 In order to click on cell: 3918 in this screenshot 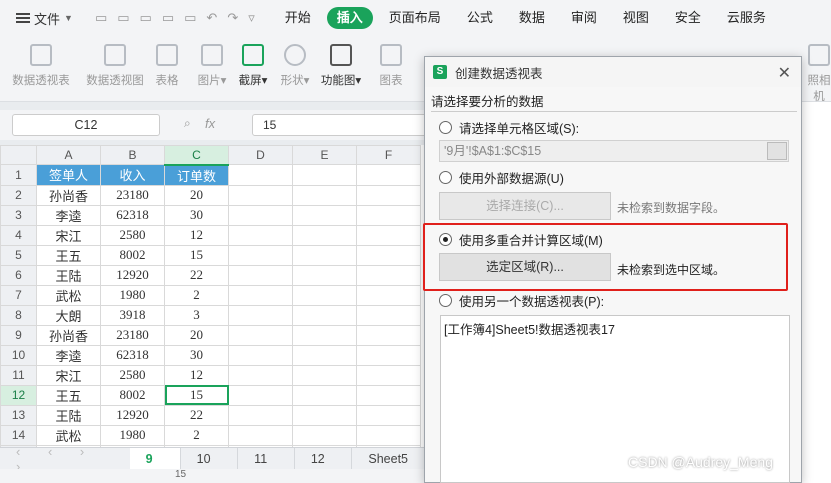, I will do `click(132, 315)`.